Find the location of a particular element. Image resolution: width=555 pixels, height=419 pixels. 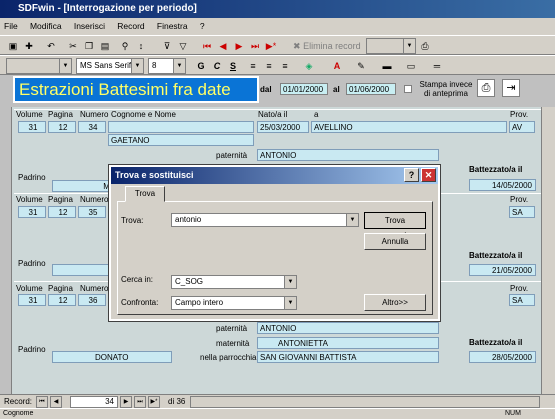

padrino-field: DONATO is located at coordinates (112, 357).